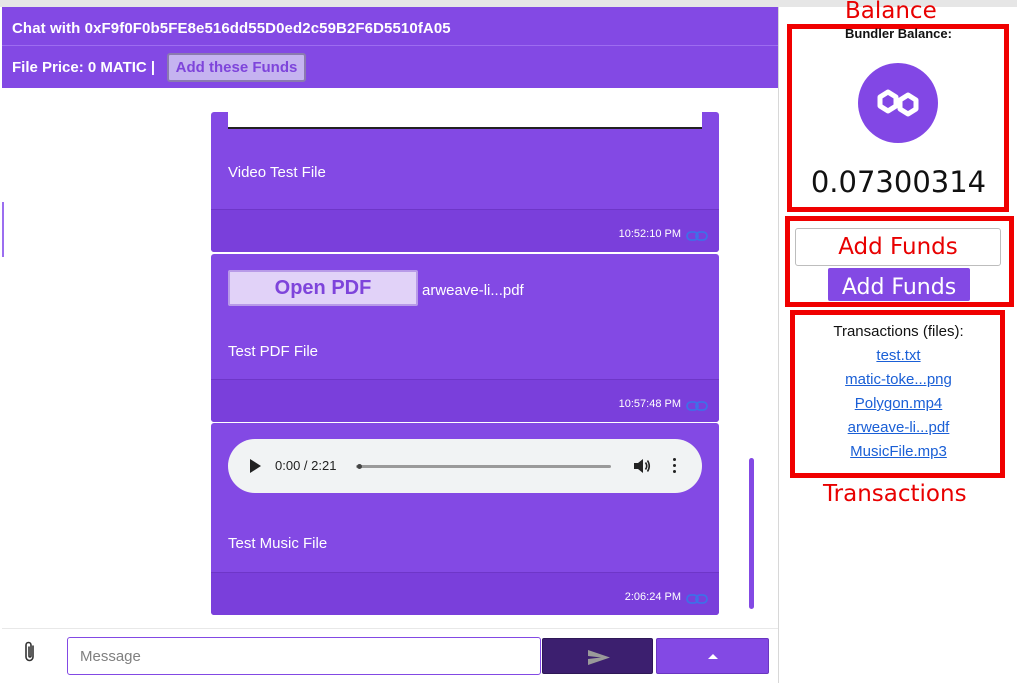  I want to click on transactions-annotation: Transactions, so click(895, 494).